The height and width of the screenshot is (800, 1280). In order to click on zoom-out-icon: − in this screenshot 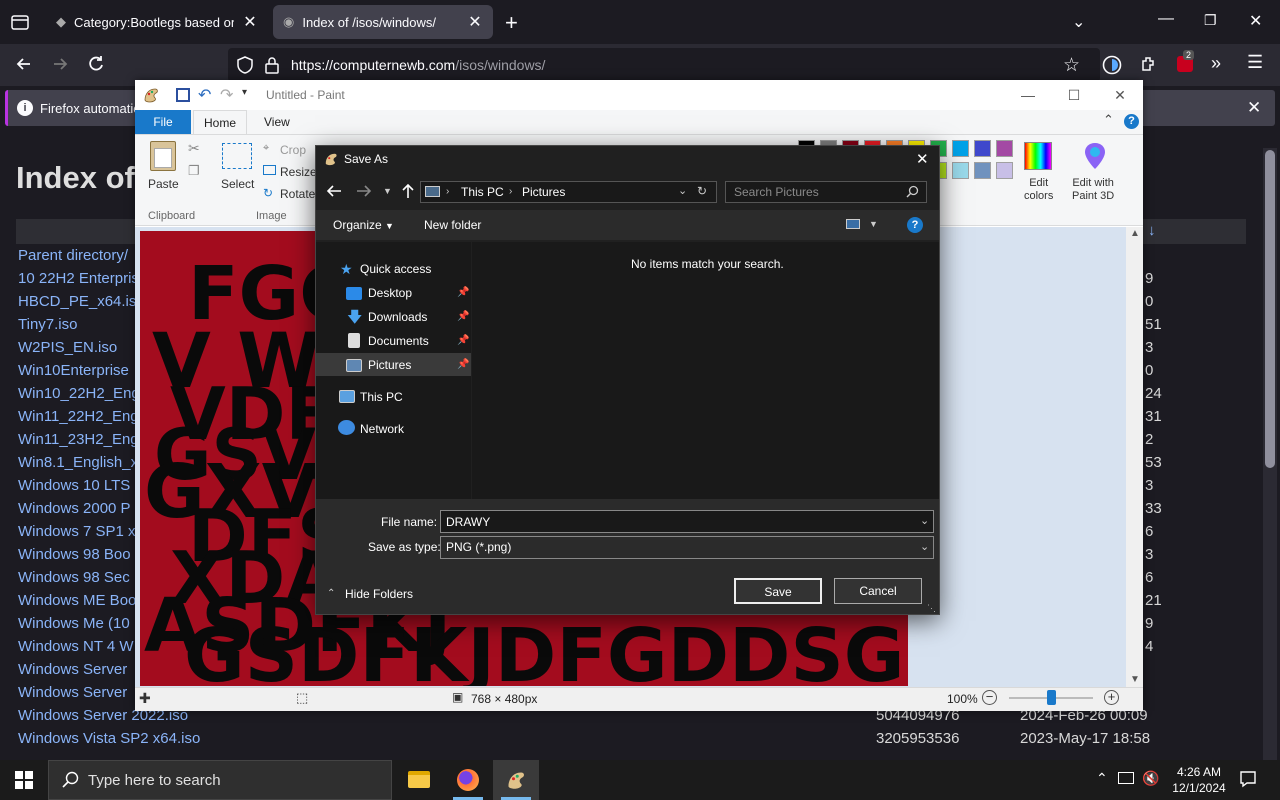, I will do `click(989, 697)`.